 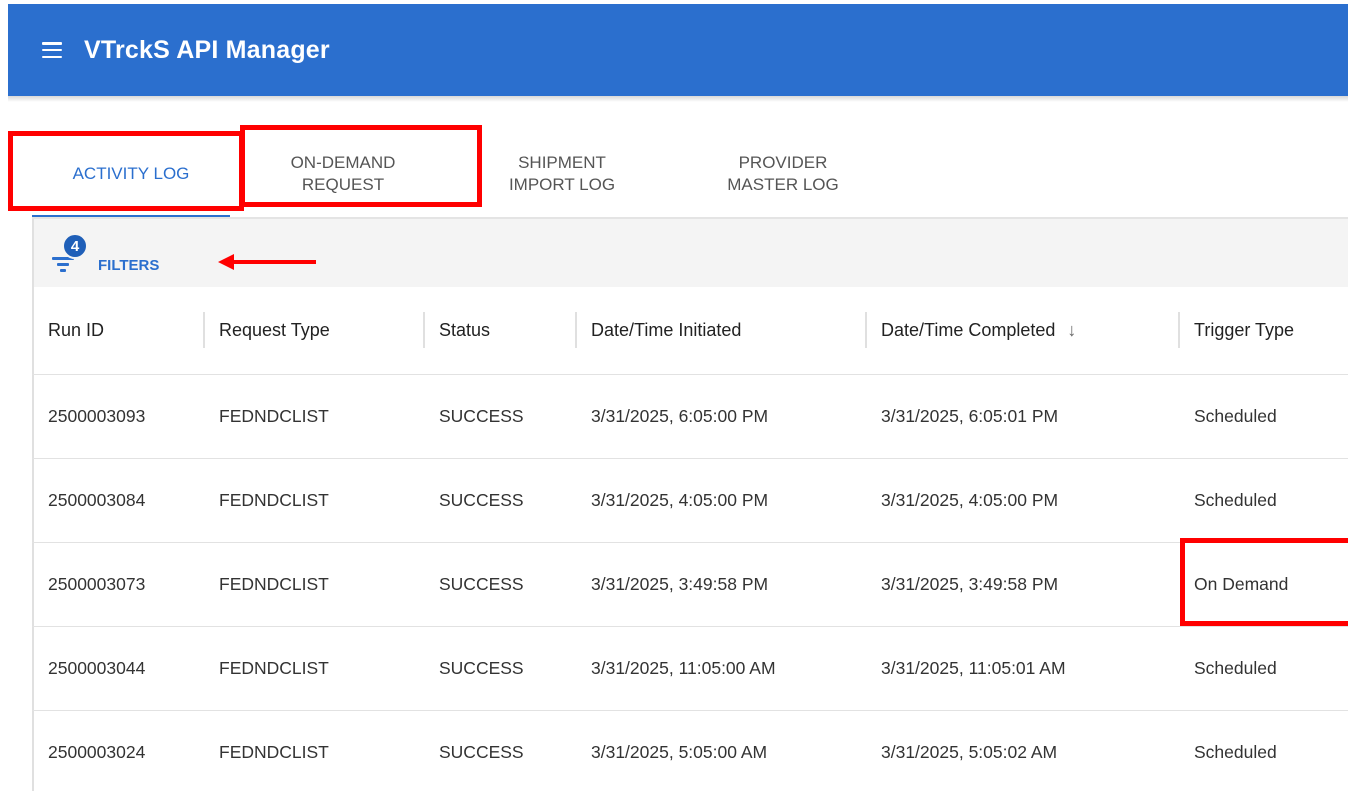 I want to click on cell-date-initiated: 3/31/2025, 3:49:58 PM, so click(x=680, y=584).